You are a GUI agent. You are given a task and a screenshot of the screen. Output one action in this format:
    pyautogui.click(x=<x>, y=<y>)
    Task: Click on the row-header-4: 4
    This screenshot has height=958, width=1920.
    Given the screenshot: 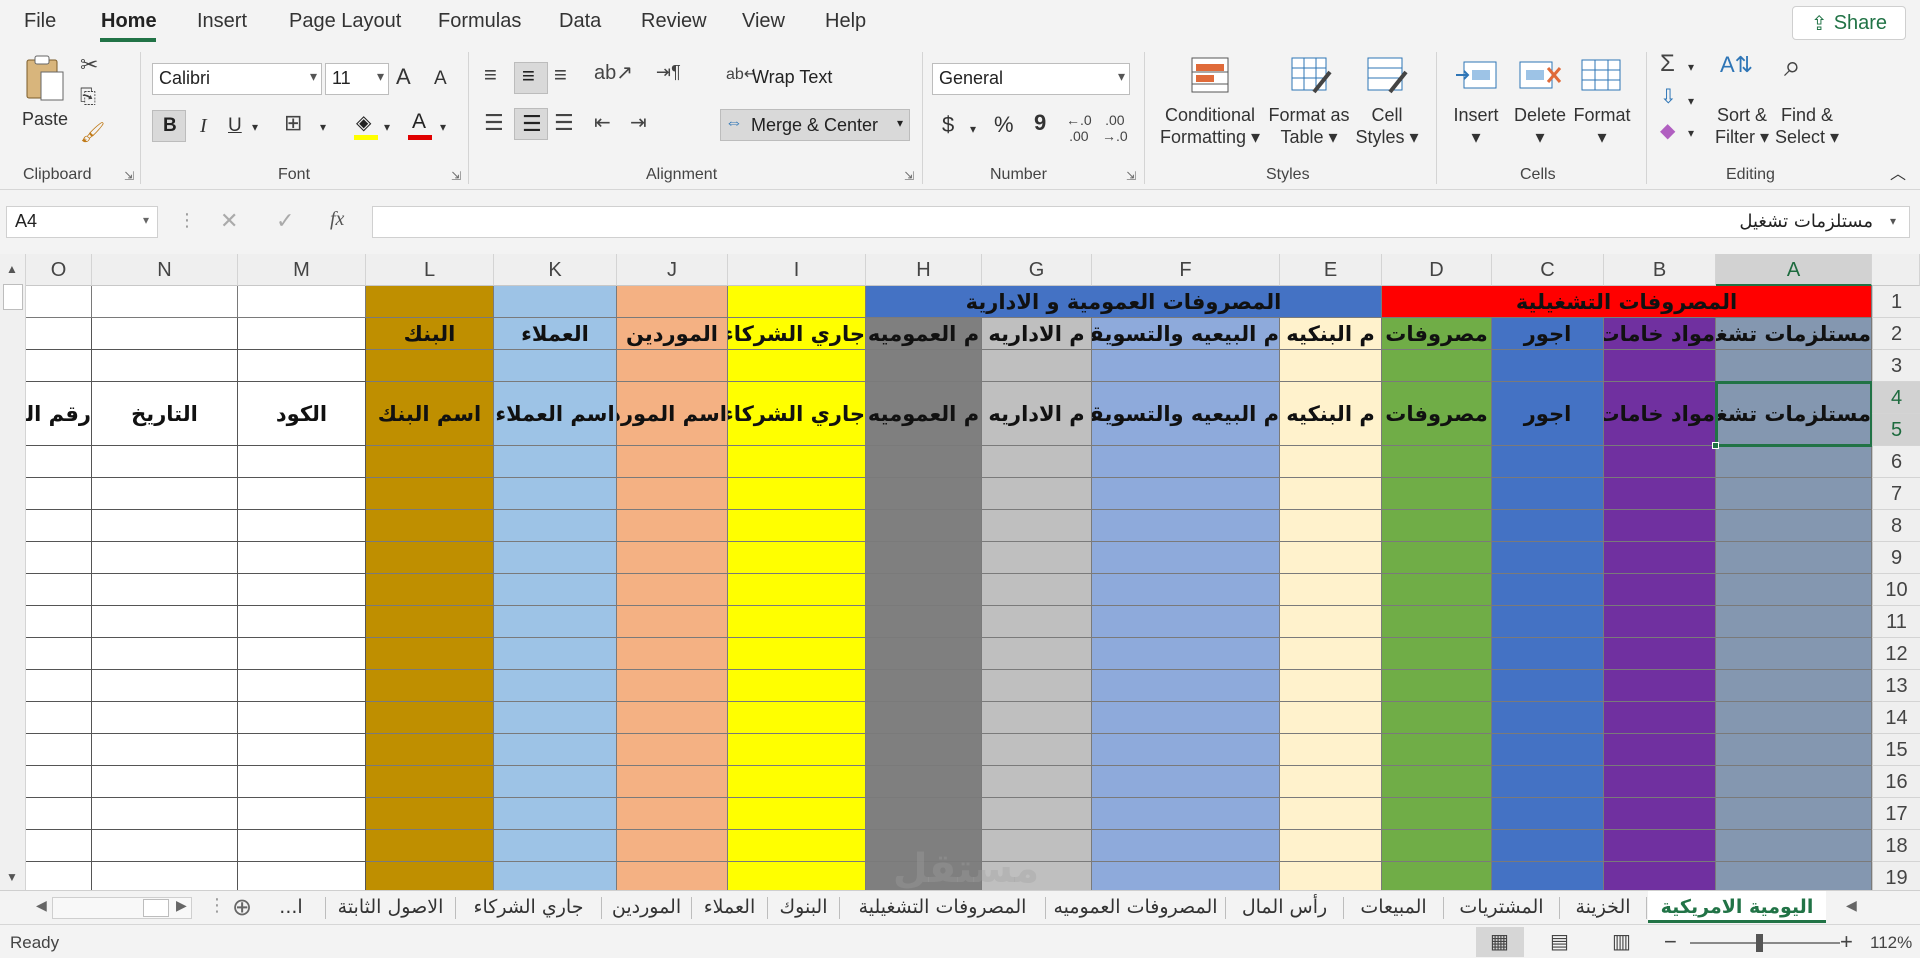 What is the action you would take?
    pyautogui.click(x=1896, y=398)
    